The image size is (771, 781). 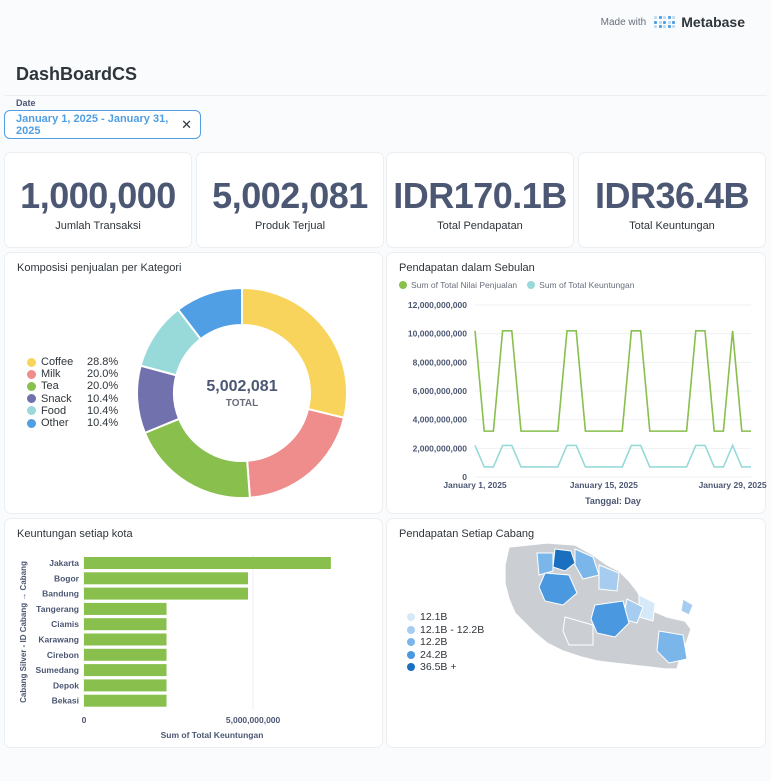 I want to click on y-tick-label: Depok, so click(x=66, y=685).